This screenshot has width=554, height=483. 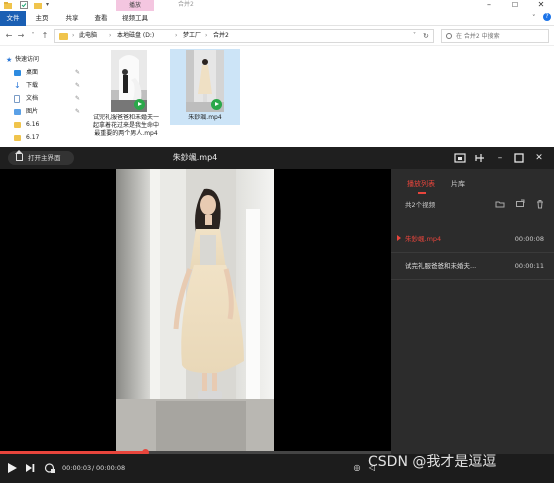 I want to click on breadcrumb-dreamfactory: 梦工厂, so click(x=192, y=36).